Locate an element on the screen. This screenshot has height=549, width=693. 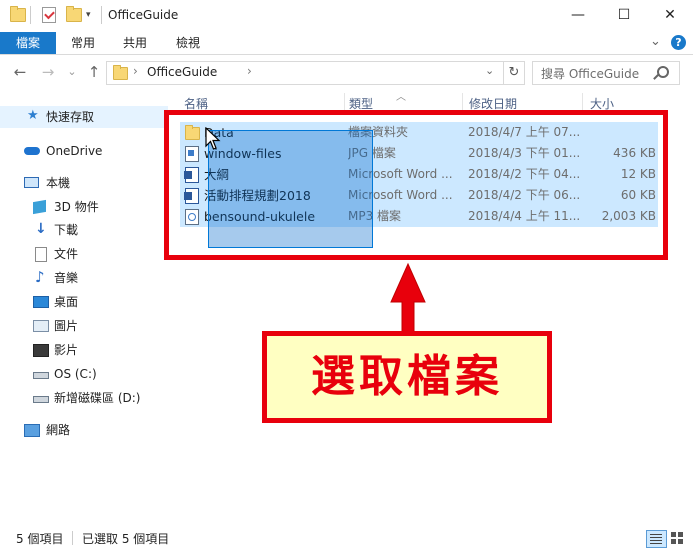
nav-3d-objects-label: 3D 物件 is located at coordinates (76, 207).